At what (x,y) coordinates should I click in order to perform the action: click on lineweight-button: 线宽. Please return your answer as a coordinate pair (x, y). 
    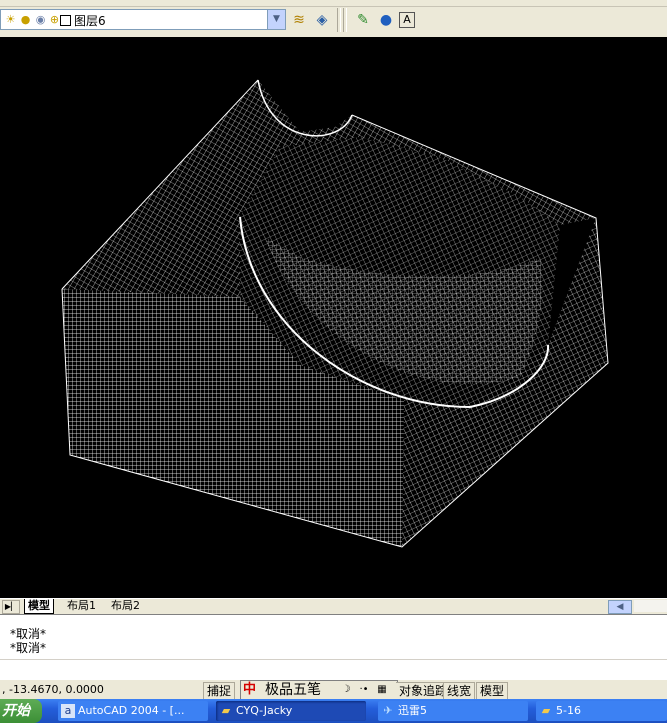
    Looking at the image, I should click on (459, 691).